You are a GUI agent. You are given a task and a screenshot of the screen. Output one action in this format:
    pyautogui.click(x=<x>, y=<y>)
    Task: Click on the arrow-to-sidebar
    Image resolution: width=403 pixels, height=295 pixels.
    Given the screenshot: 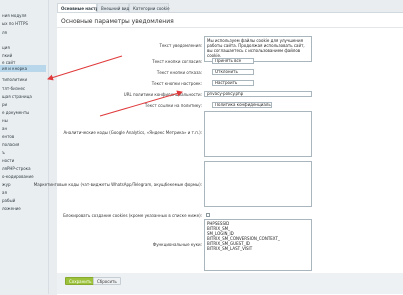 What is the action you would take?
    pyautogui.click(x=85, y=68)
    